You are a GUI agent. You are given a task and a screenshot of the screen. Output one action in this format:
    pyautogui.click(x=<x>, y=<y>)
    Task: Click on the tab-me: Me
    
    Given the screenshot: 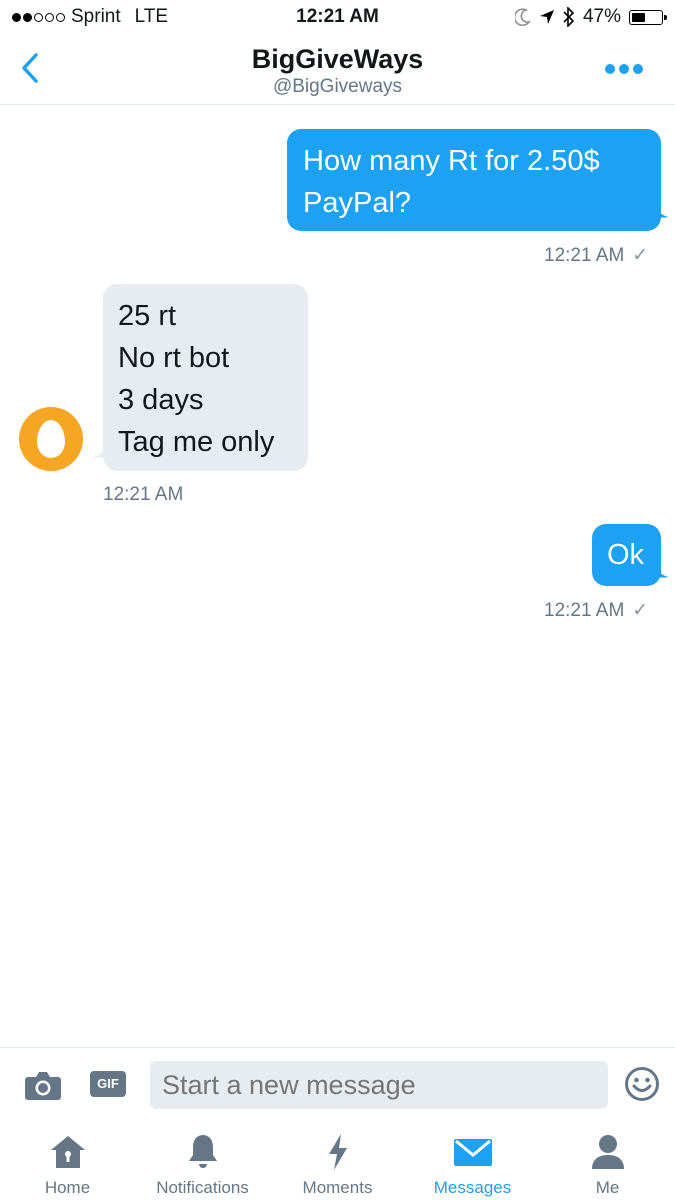 What is the action you would take?
    pyautogui.click(x=607, y=1165)
    